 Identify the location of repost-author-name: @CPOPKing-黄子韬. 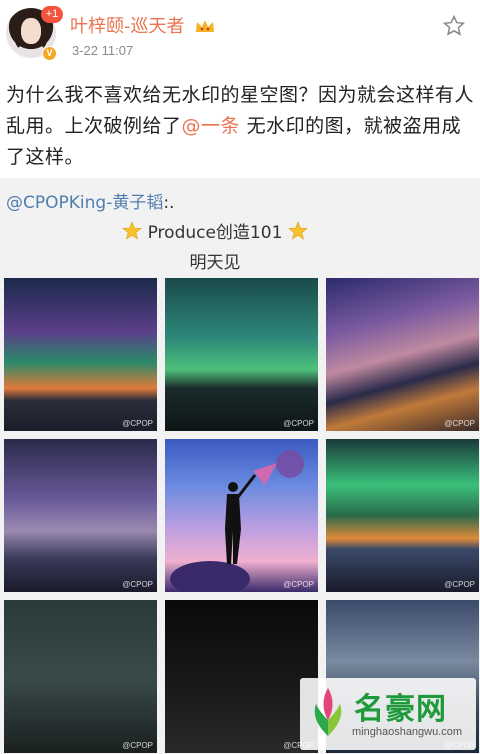
(84, 203).